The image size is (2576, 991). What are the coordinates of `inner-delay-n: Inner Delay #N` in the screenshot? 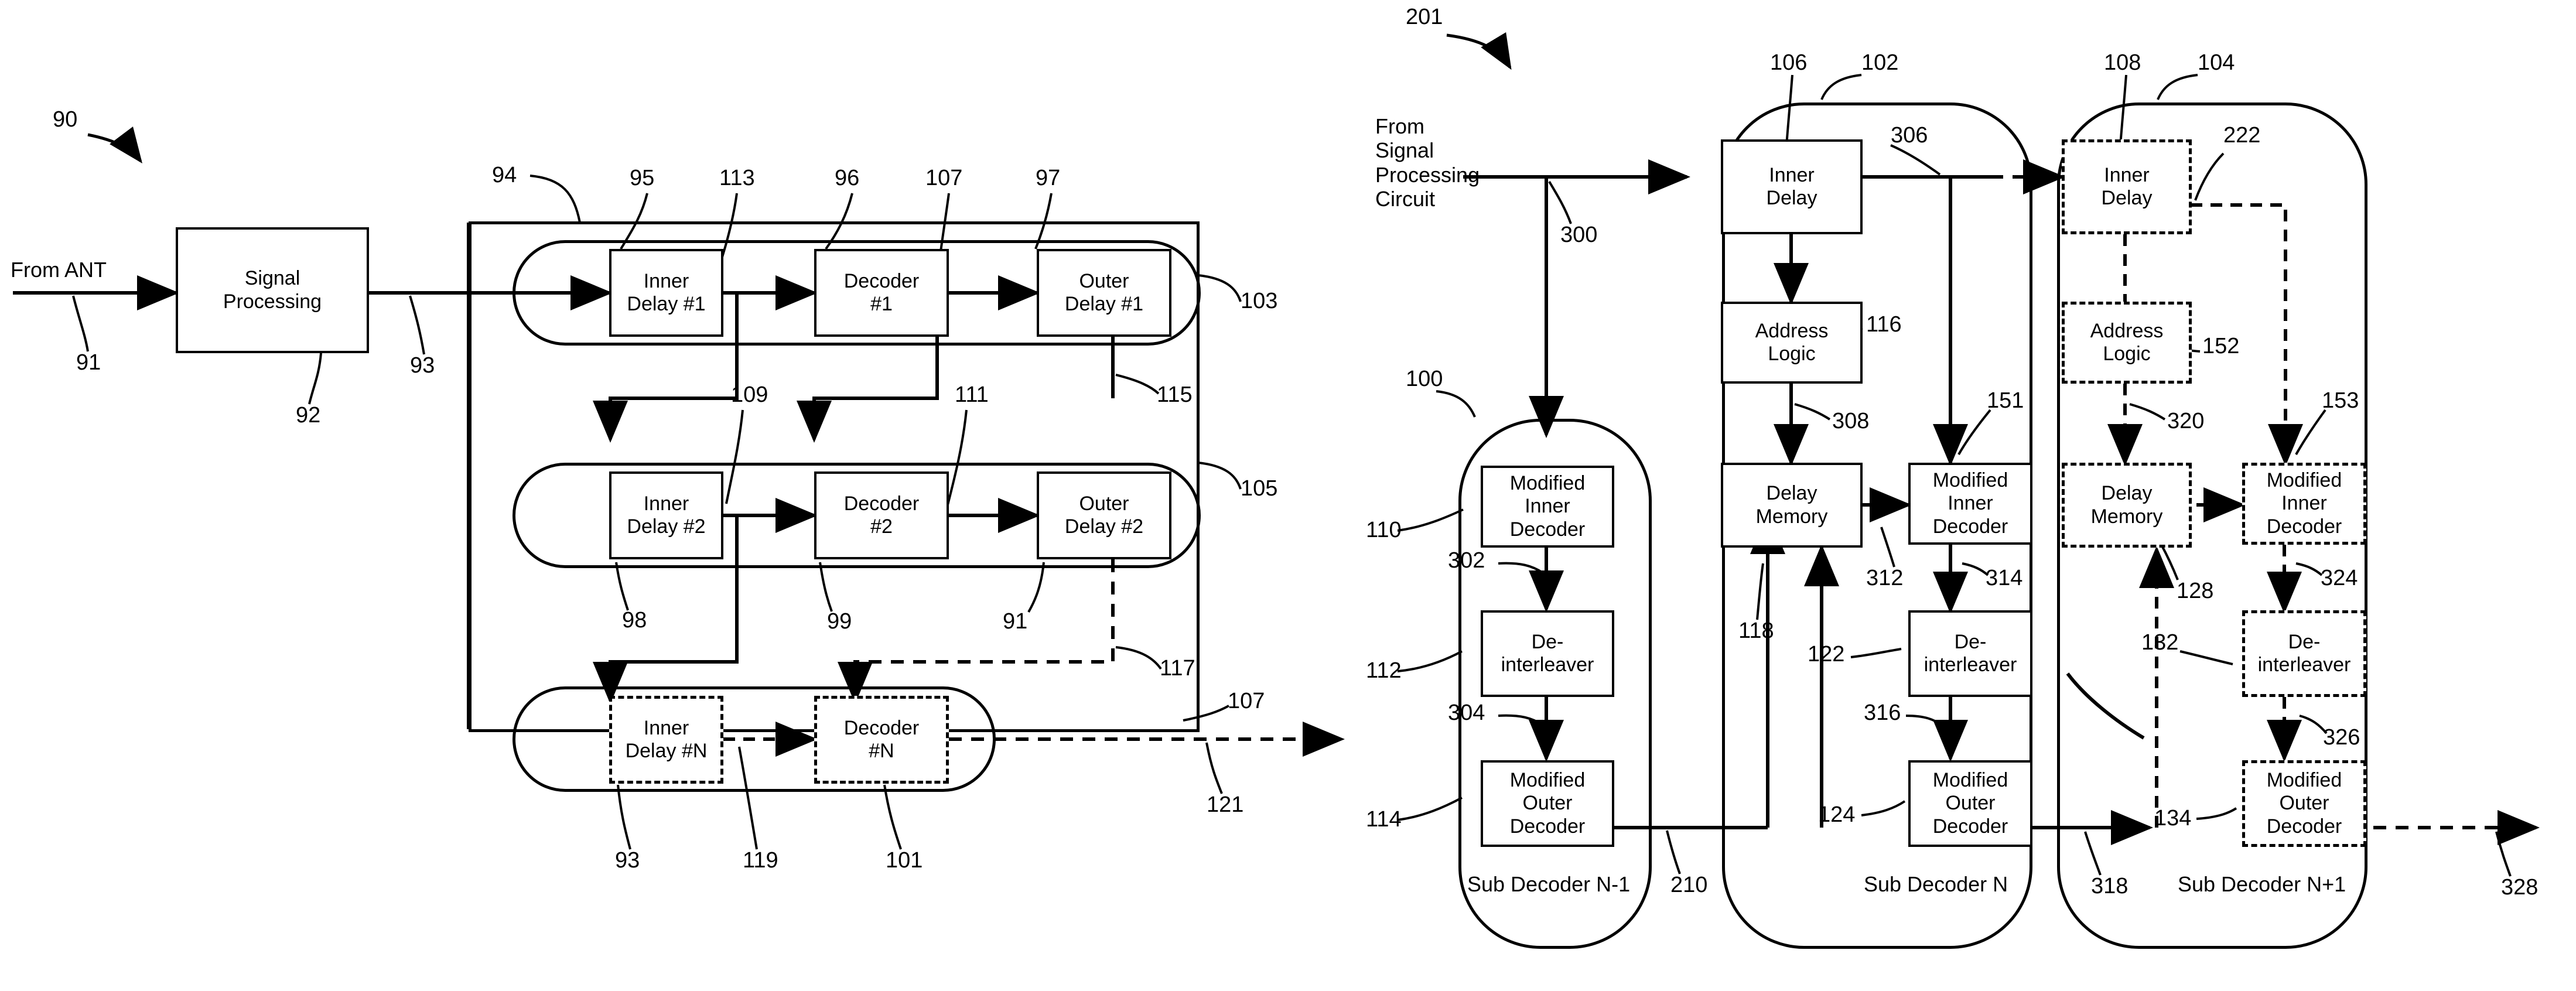 It's located at (666, 740).